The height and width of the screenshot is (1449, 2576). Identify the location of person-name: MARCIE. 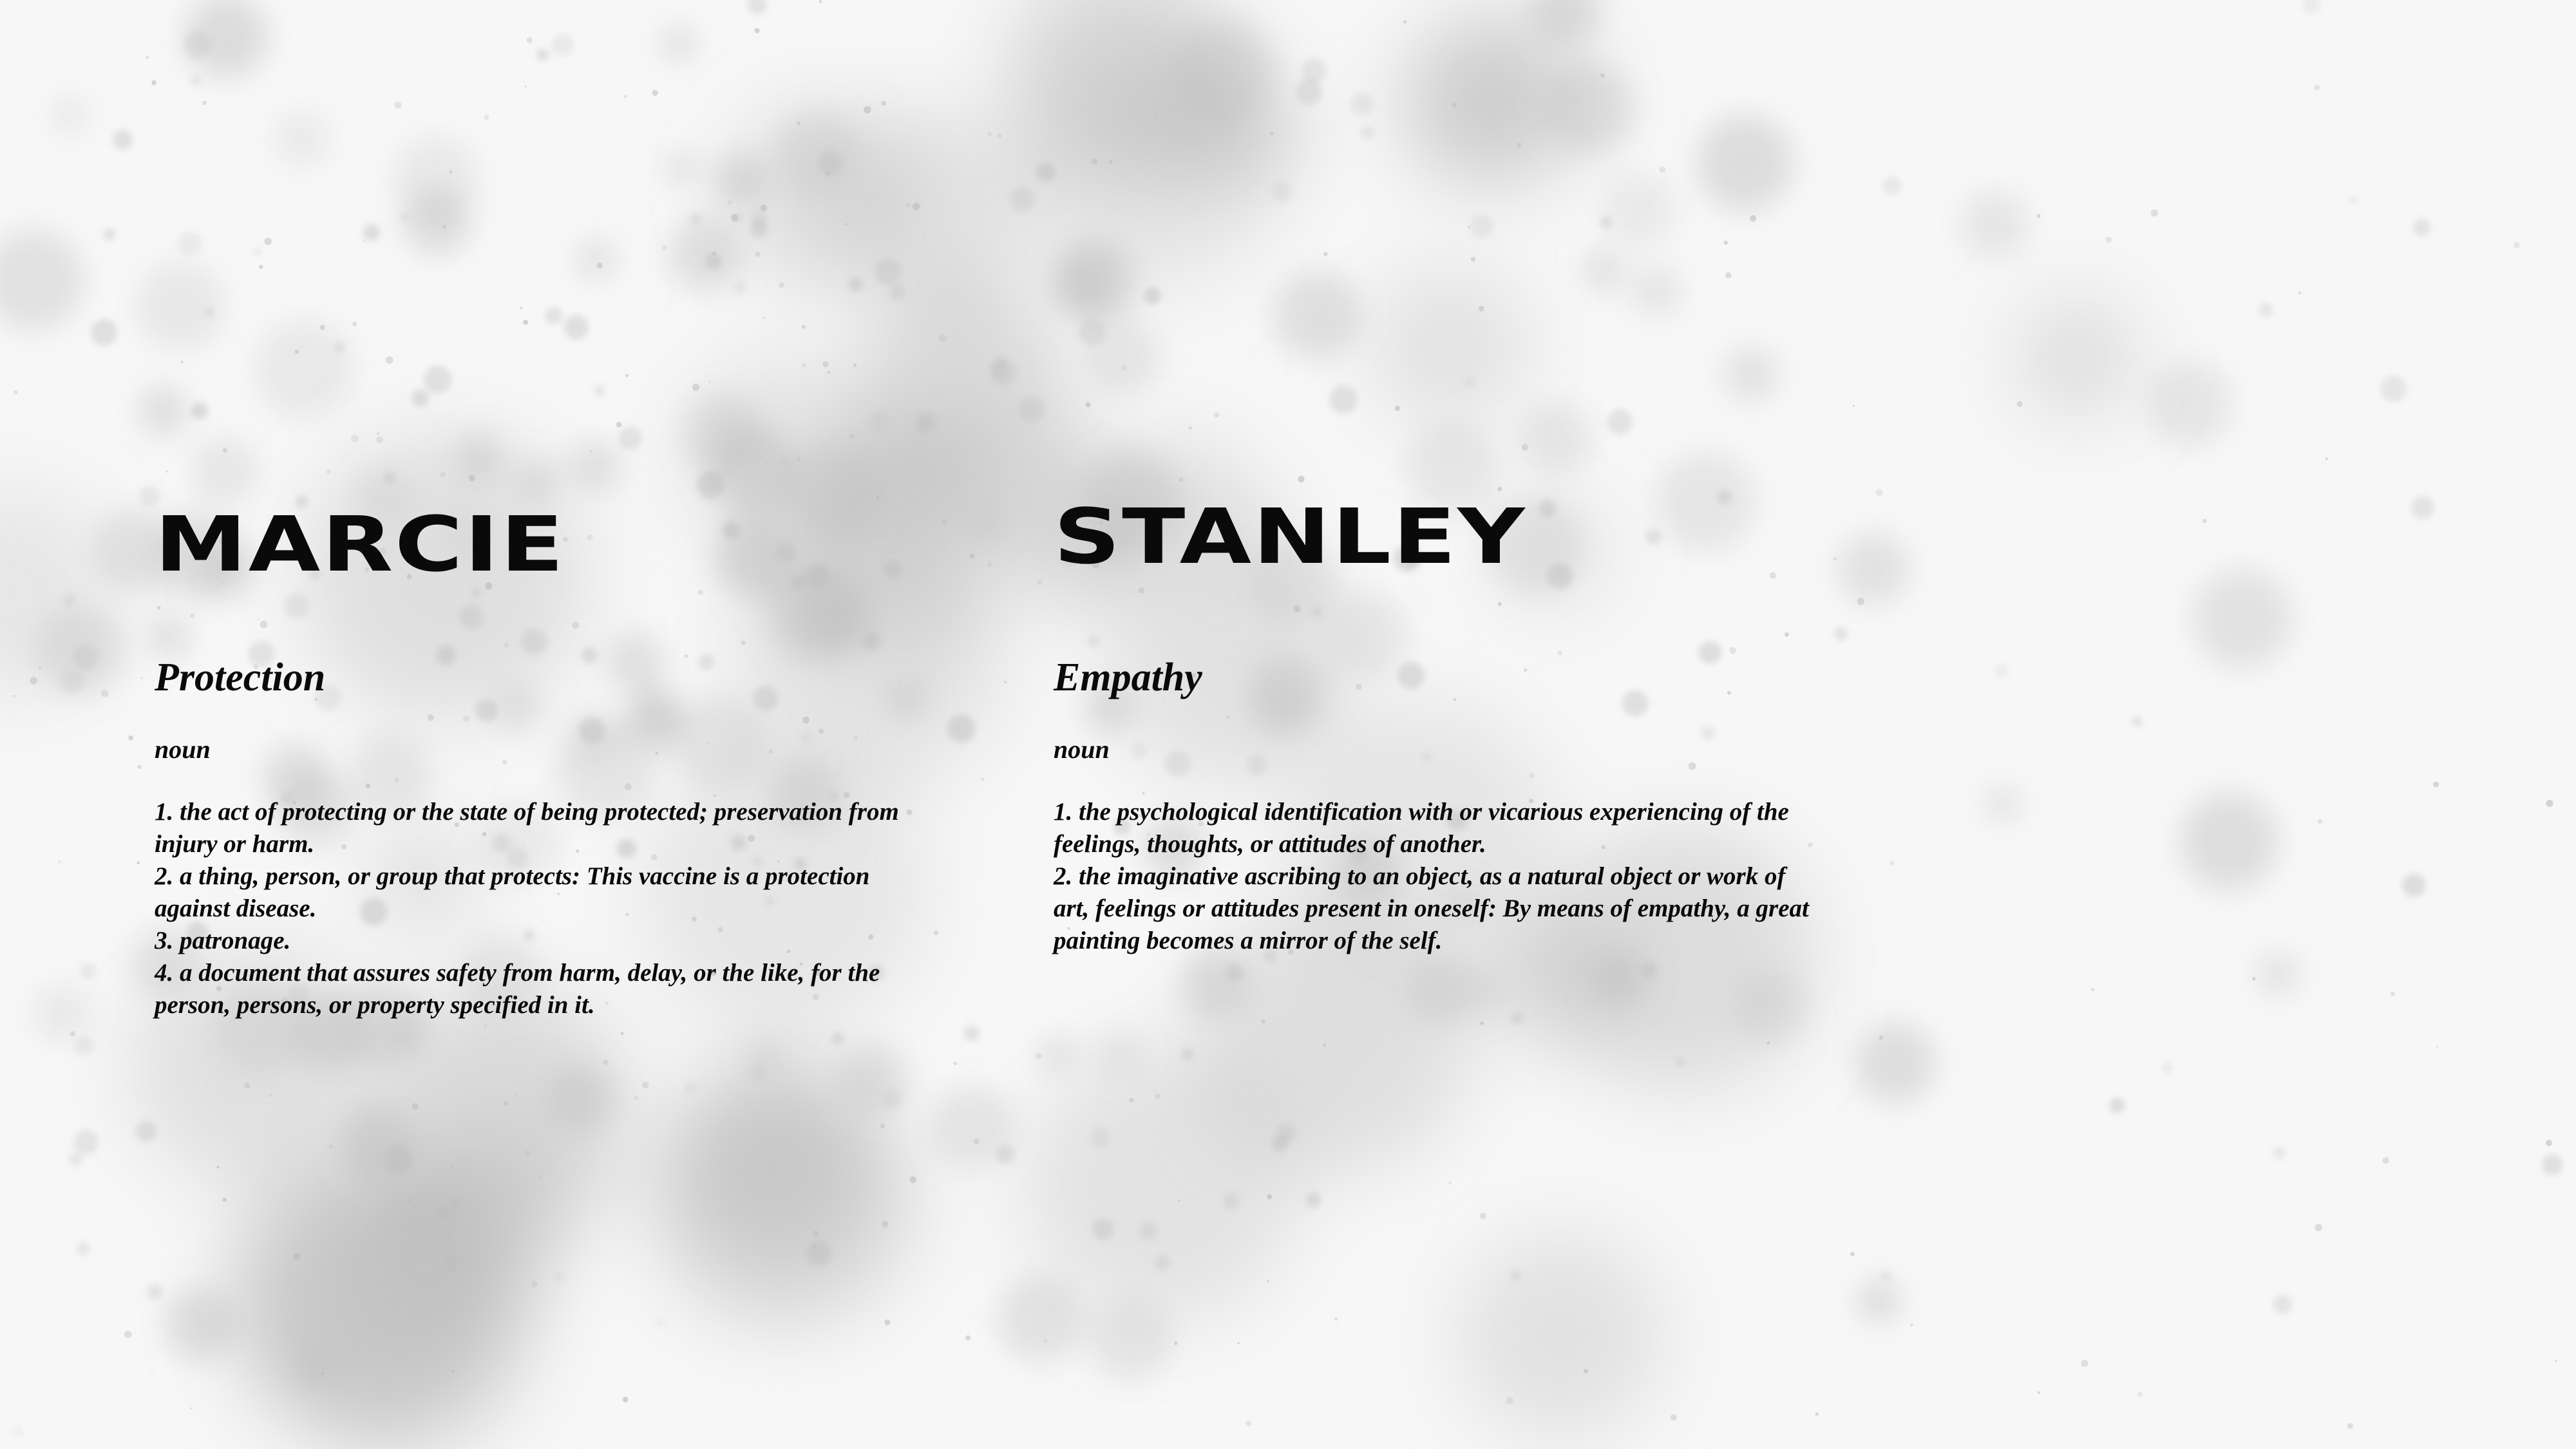
(360, 544).